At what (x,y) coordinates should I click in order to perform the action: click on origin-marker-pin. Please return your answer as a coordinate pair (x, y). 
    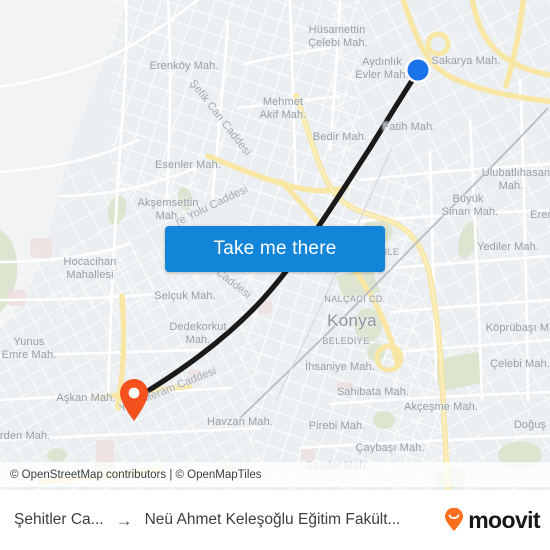
    Looking at the image, I should click on (134, 400).